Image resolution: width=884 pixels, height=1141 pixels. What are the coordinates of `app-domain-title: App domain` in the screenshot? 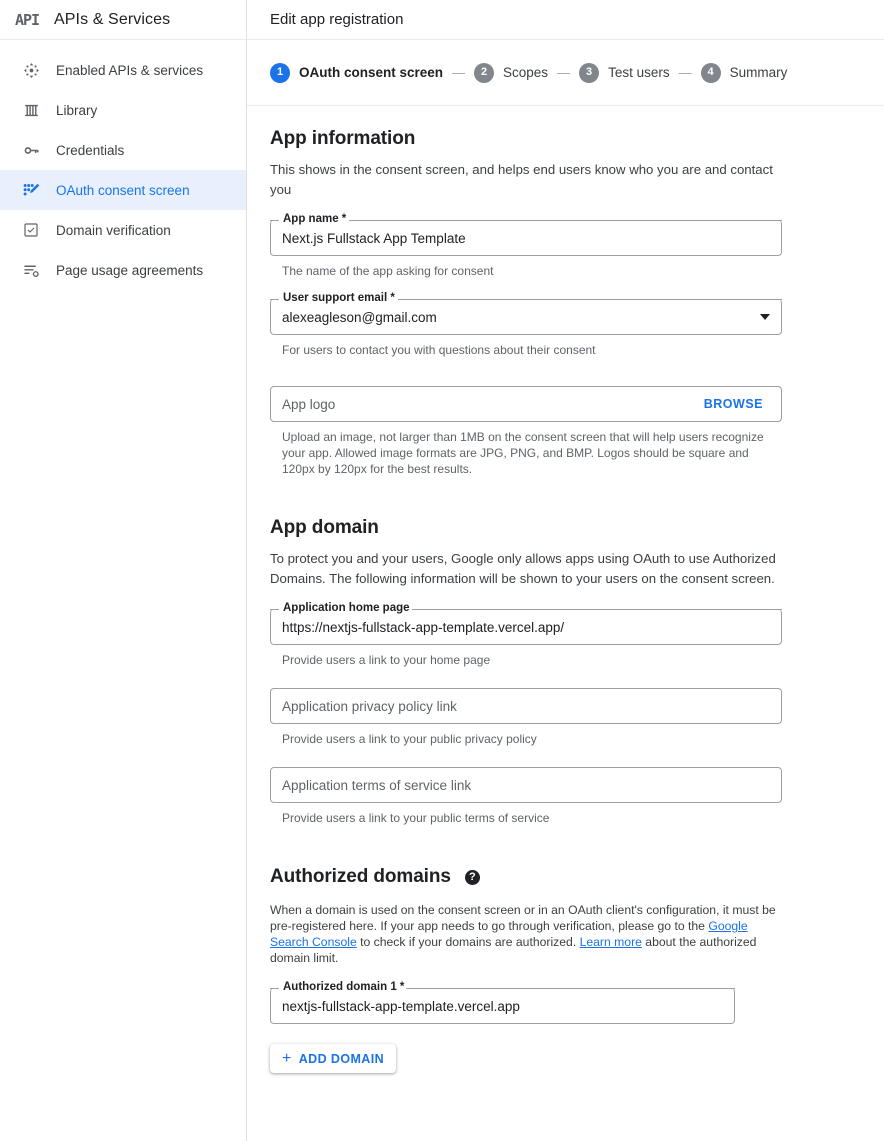 It's located at (324, 527).